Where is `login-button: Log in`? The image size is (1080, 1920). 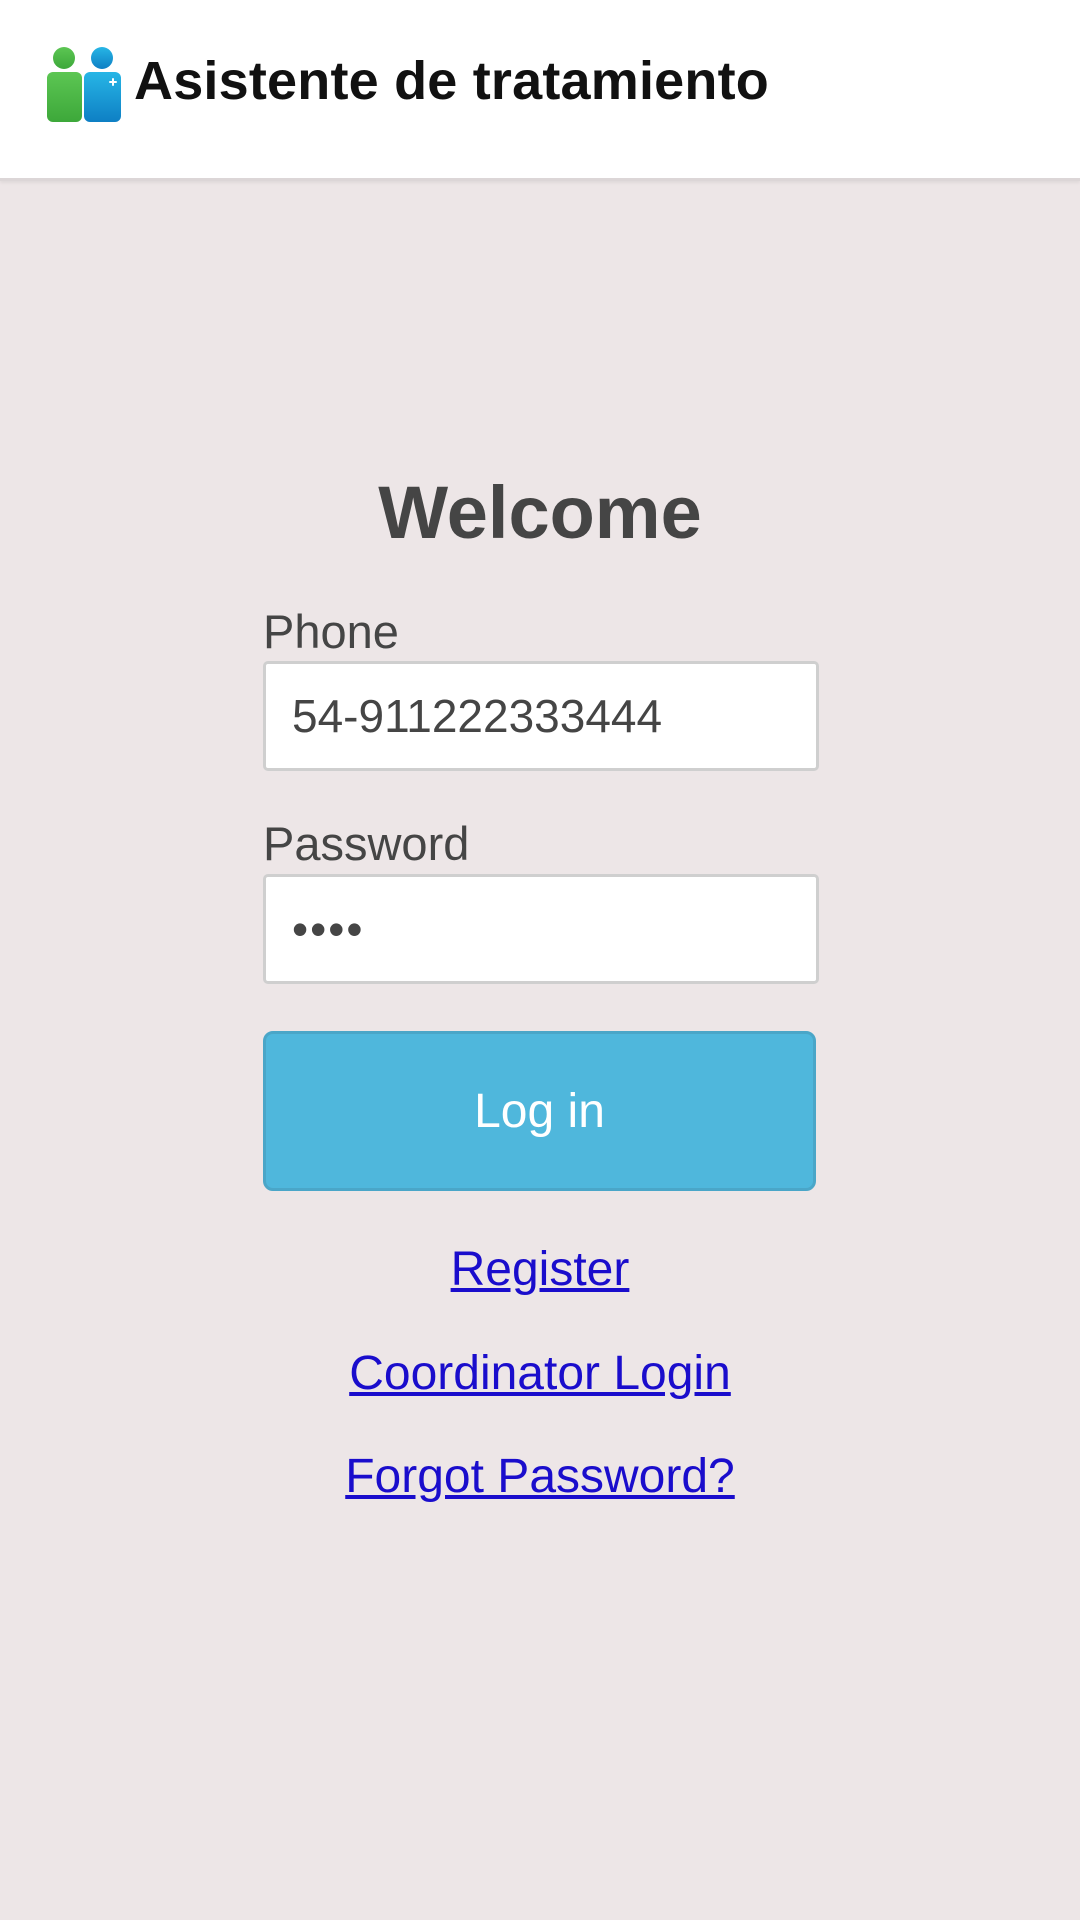 login-button: Log in is located at coordinates (539, 1111).